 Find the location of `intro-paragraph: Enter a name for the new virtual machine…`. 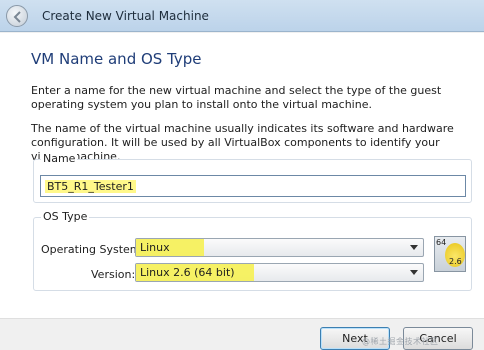

intro-paragraph: Enter a name for the new virtual machine… is located at coordinates (236, 97).